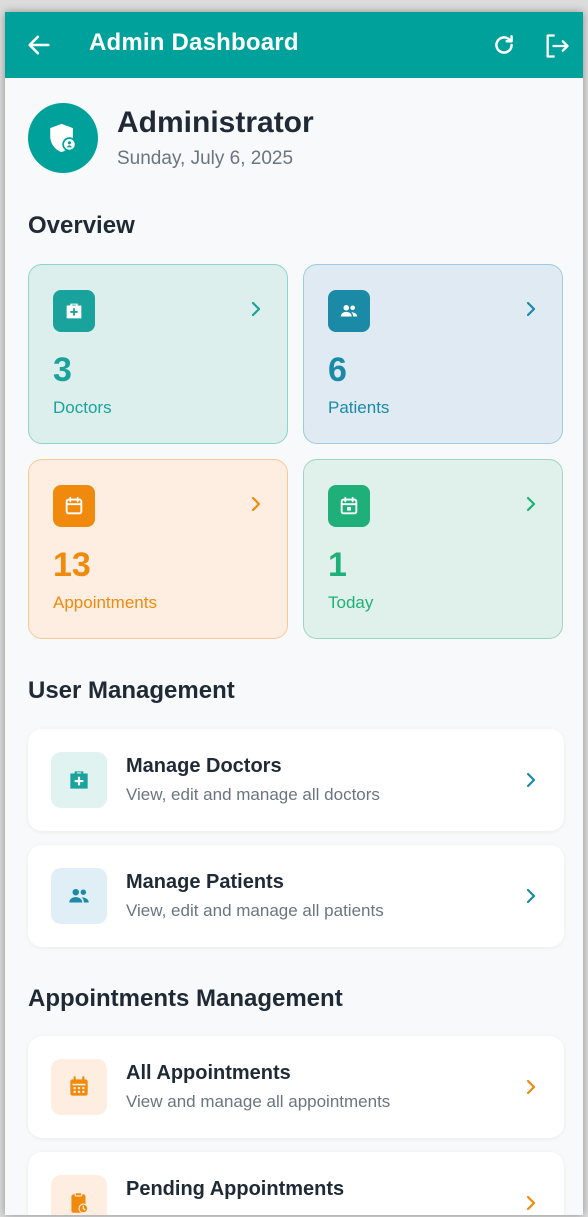  Describe the element at coordinates (215, 122) in the screenshot. I see `admin-name: Administrator` at that location.